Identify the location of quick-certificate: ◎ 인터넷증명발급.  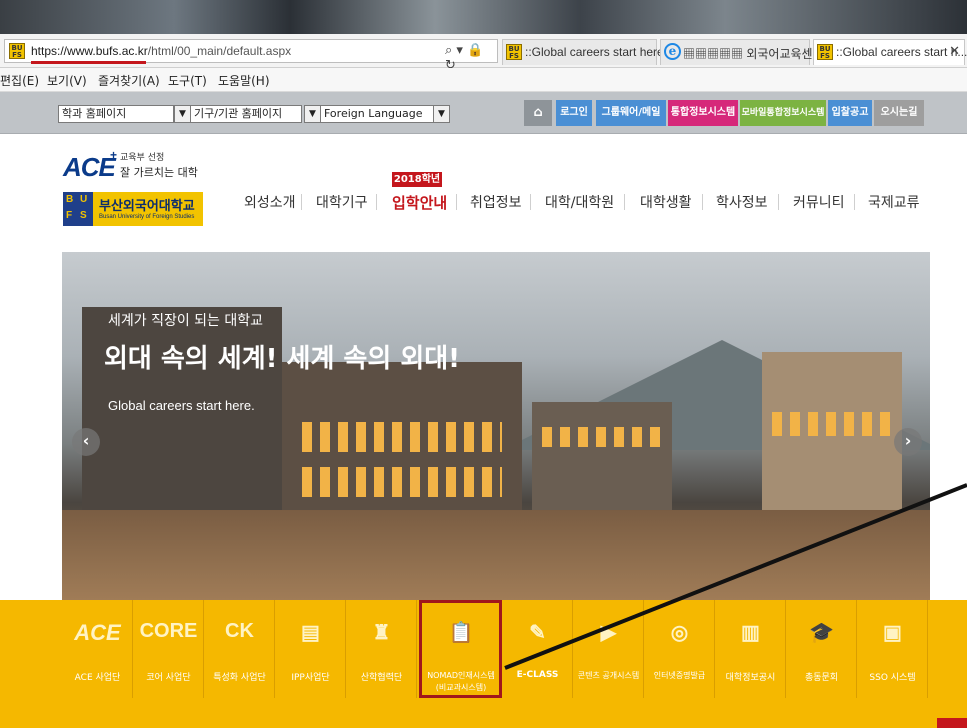
(679, 649).